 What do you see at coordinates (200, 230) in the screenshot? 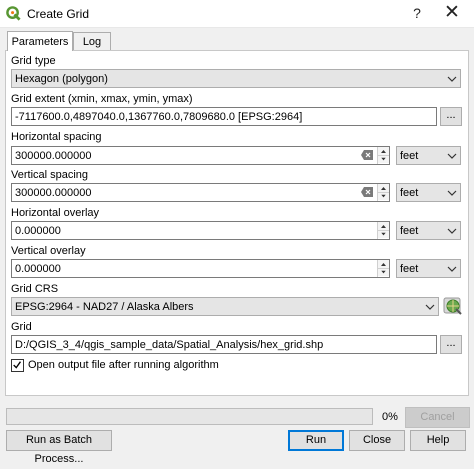
I see `horizontal-overlay-input: 0.000000` at bounding box center [200, 230].